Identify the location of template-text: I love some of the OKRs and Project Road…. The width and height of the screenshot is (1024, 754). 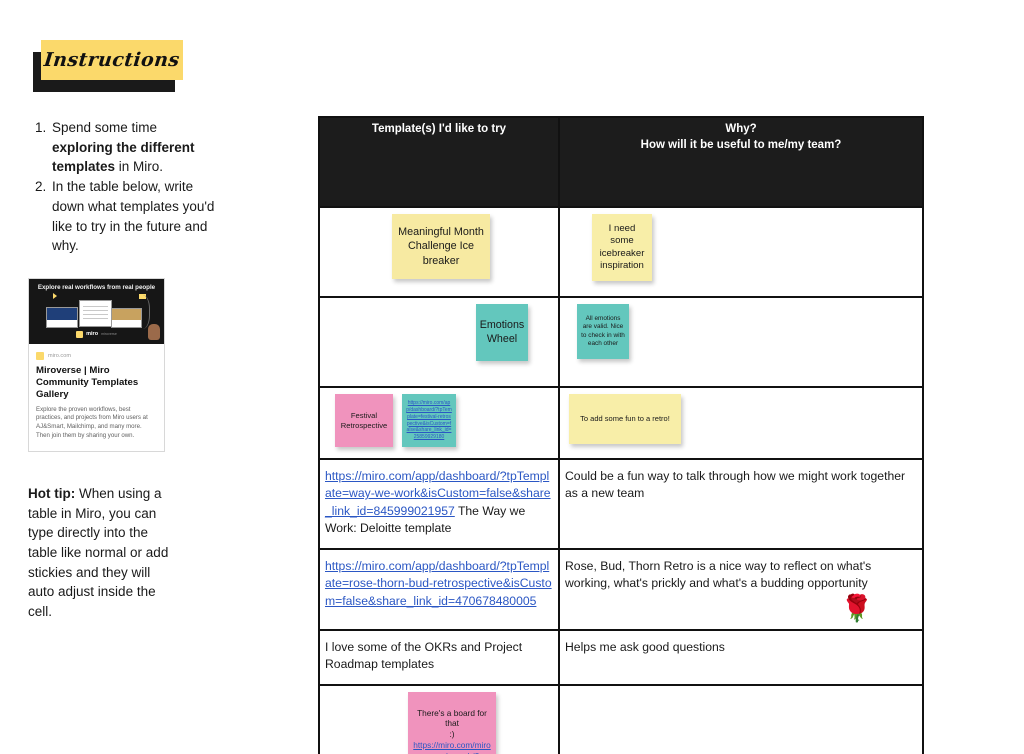
(424, 655).